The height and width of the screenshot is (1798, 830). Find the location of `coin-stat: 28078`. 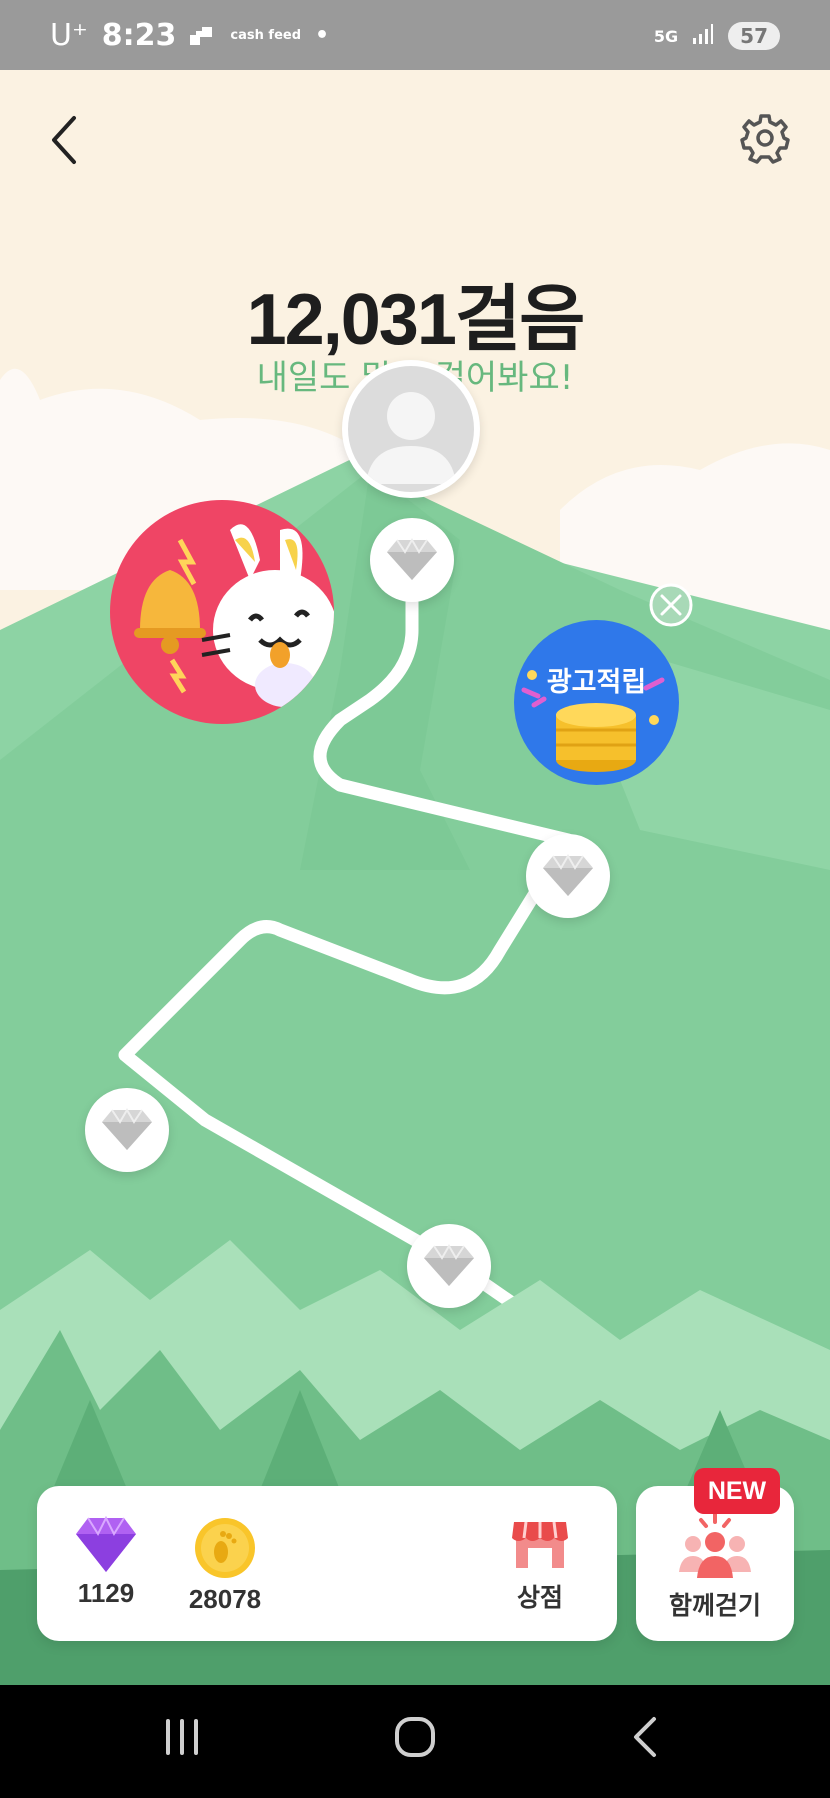

coin-stat: 28078 is located at coordinates (225, 1565).